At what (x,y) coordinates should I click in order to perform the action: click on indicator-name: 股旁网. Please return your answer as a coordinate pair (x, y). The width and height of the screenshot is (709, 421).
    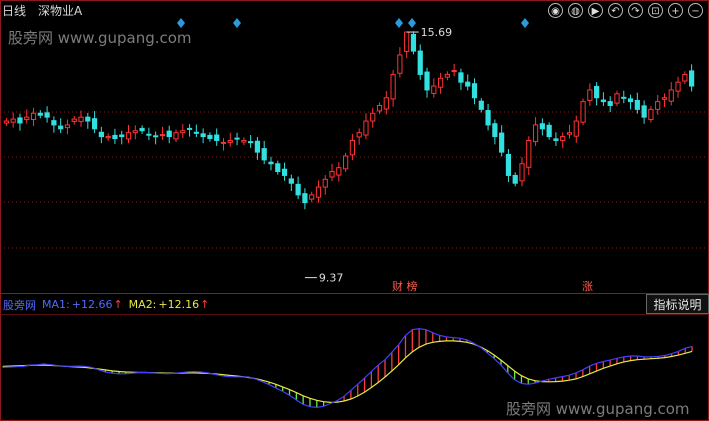
    Looking at the image, I should click on (19, 305).